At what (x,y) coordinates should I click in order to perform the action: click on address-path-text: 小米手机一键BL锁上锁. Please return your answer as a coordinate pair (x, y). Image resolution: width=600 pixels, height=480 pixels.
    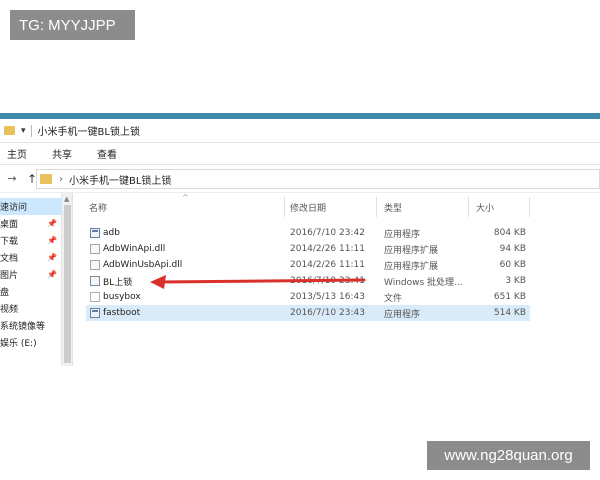
    Looking at the image, I should click on (120, 181).